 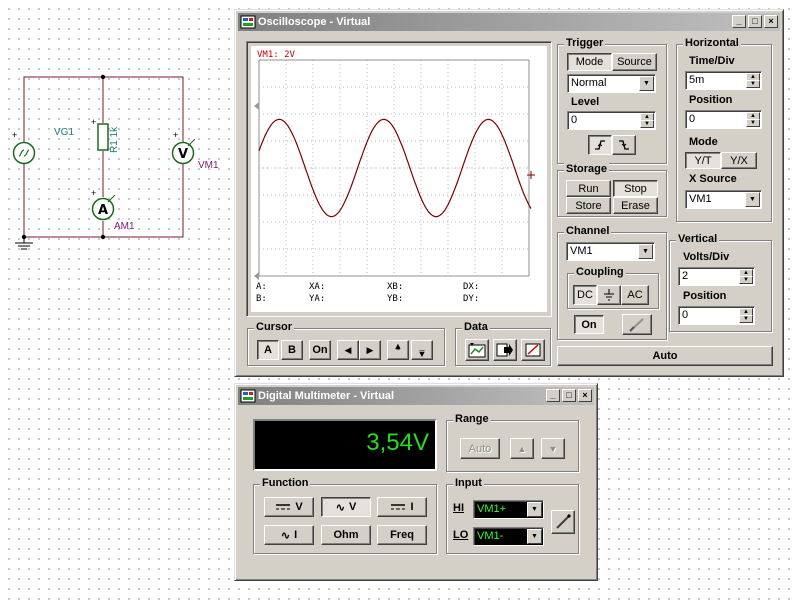 What do you see at coordinates (248, 22) in the screenshot?
I see `instrument-app-icon` at bounding box center [248, 22].